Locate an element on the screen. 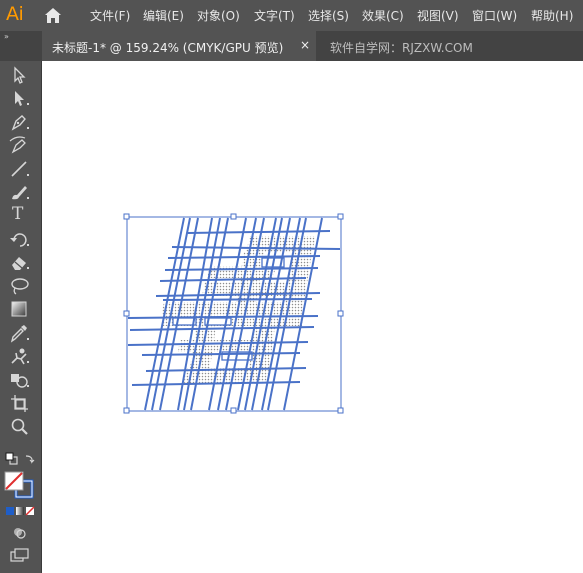 The image size is (583, 573). type-tool-glyph: T is located at coordinates (18, 214).